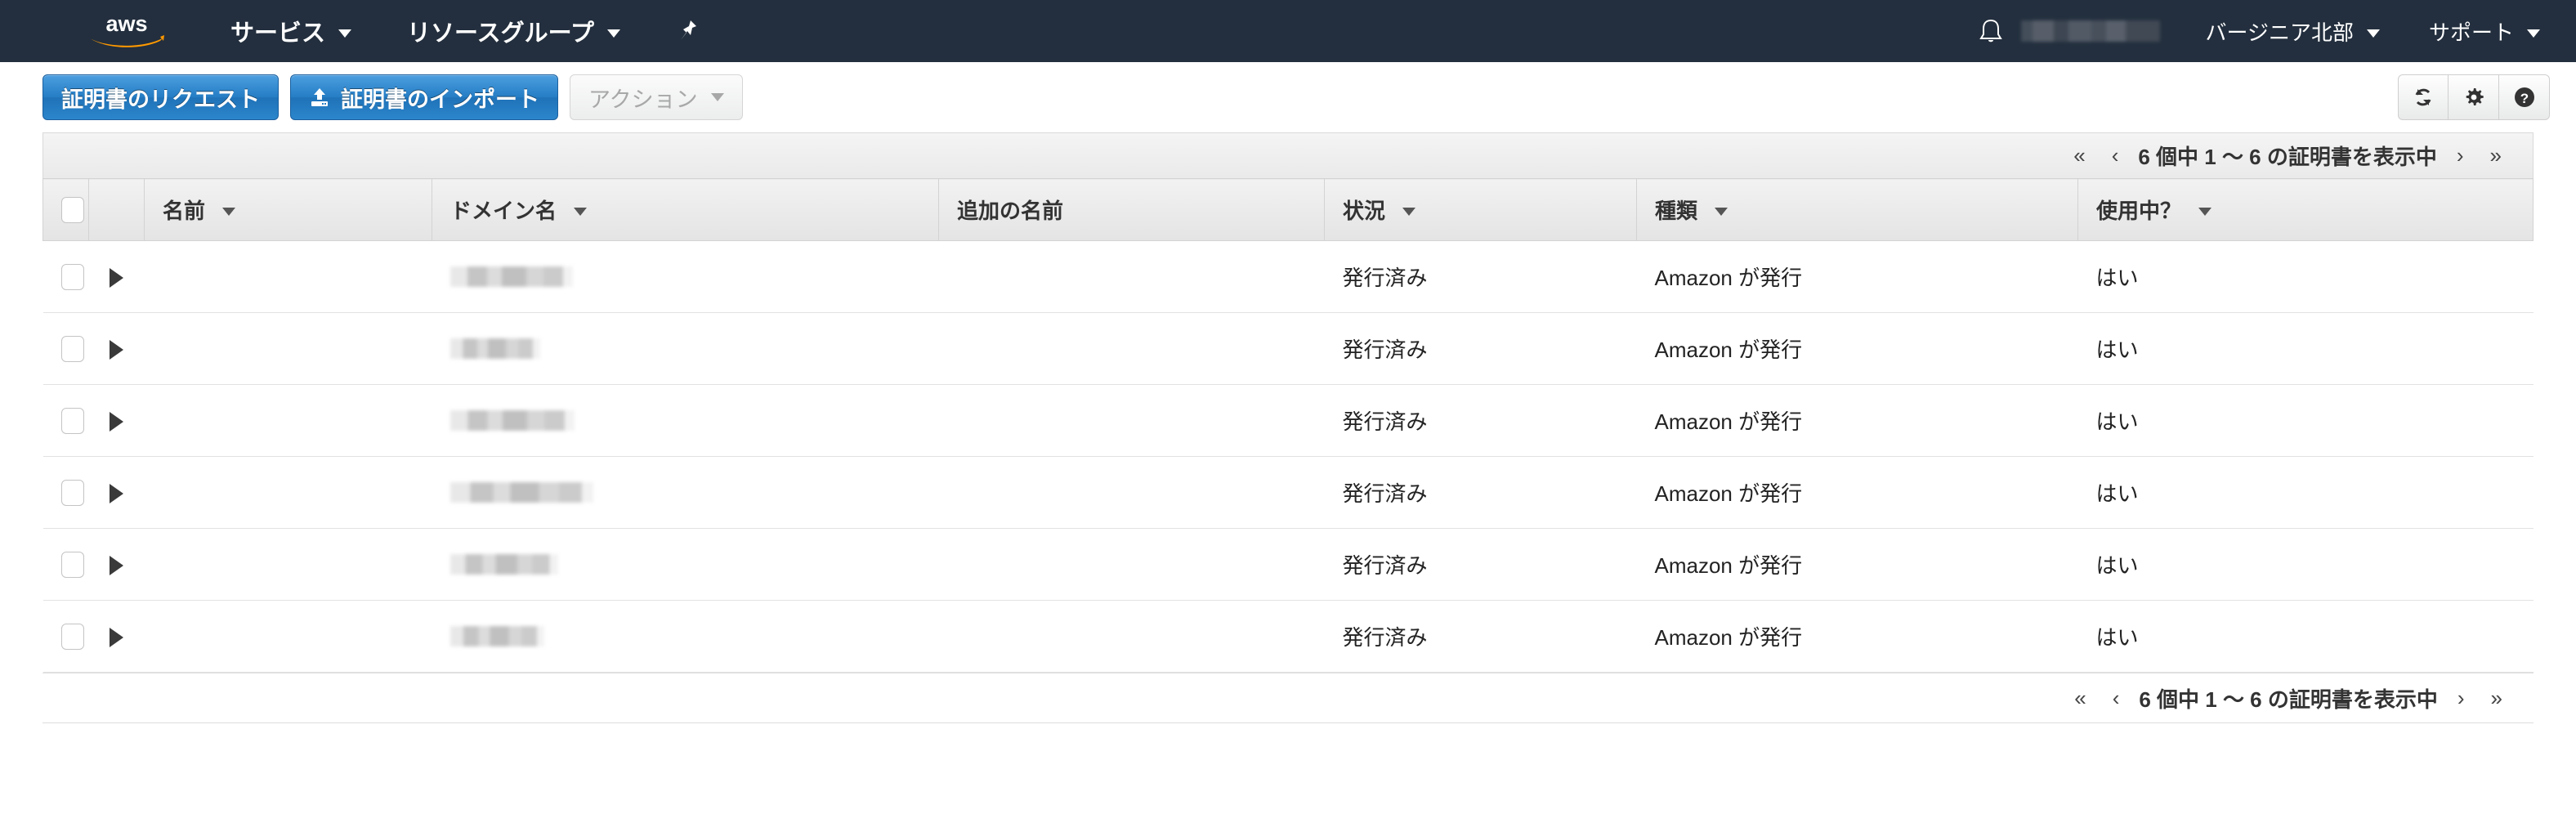 Image resolution: width=2576 pixels, height=814 pixels. I want to click on column-header-in-use-label: 使用中？, so click(2139, 211).